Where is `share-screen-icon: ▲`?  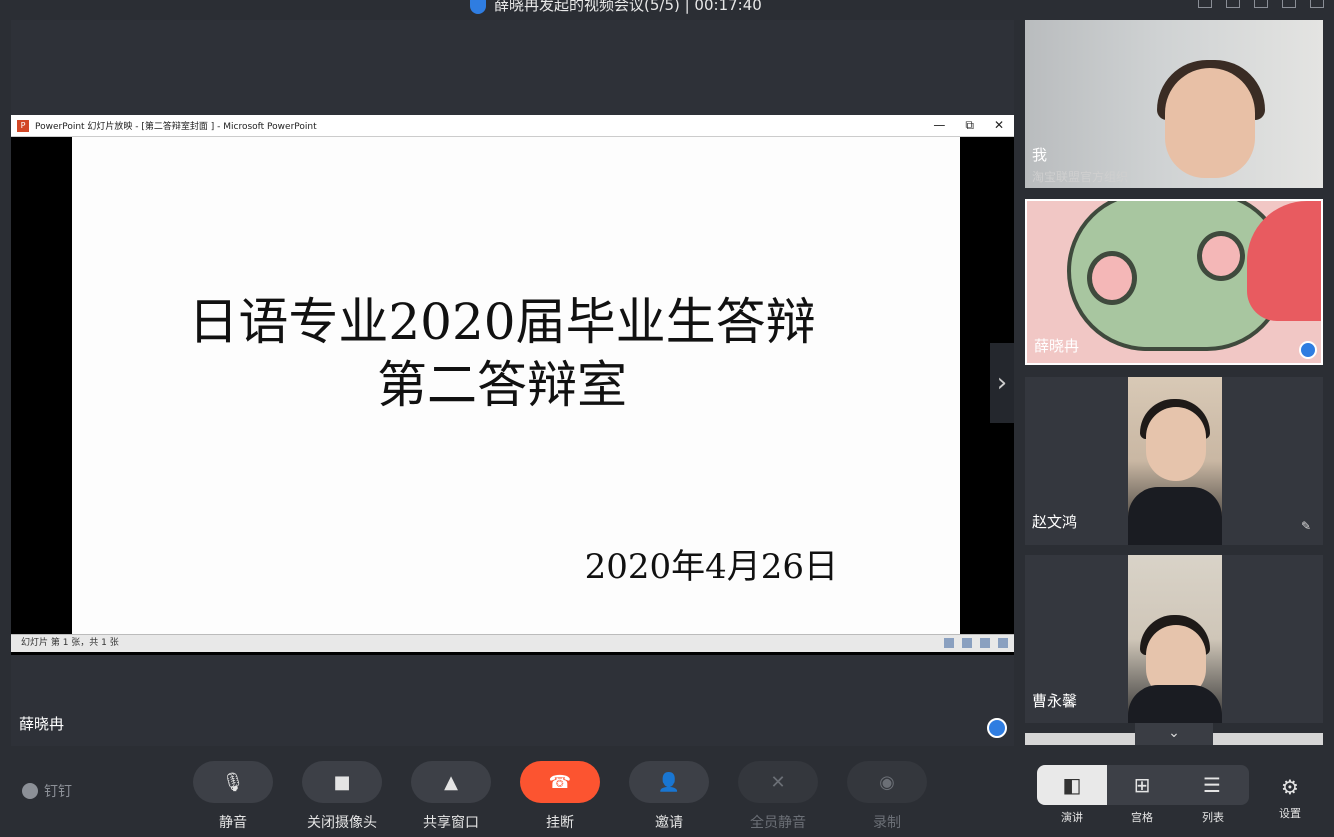
share-screen-icon: ▲ is located at coordinates (451, 782).